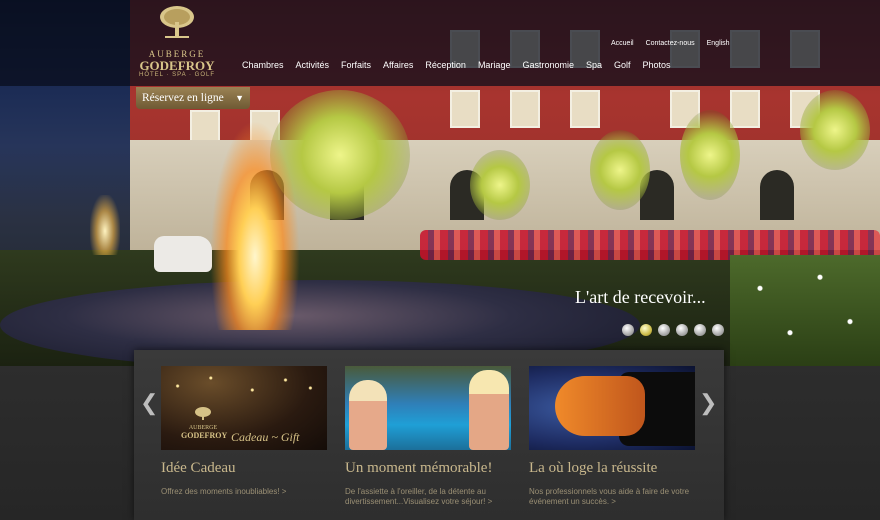  Describe the element at coordinates (177, 65) in the screenshot. I see `logo-line2: GODEFROY` at that location.